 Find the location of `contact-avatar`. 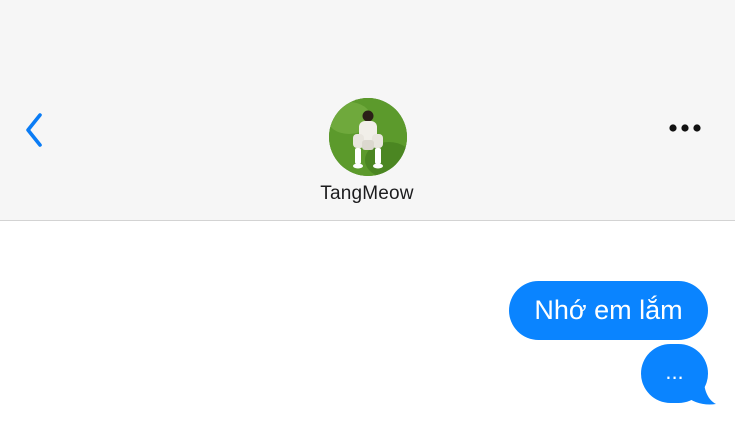

contact-avatar is located at coordinates (368, 137).